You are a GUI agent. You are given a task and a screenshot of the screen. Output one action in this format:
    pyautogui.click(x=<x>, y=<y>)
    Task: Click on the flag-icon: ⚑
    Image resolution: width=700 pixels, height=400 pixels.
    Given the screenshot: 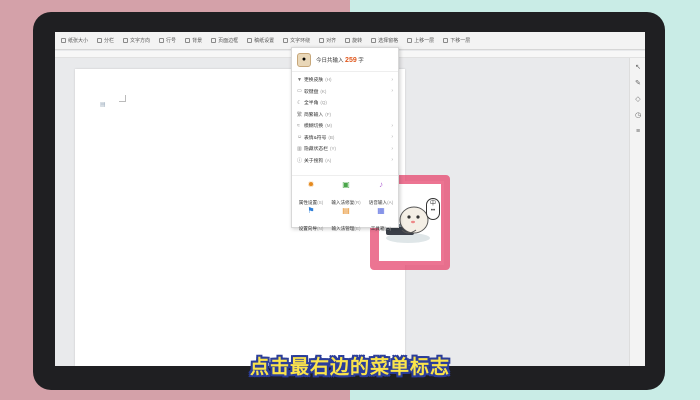 What is the action you would take?
    pyautogui.click(x=311, y=210)
    